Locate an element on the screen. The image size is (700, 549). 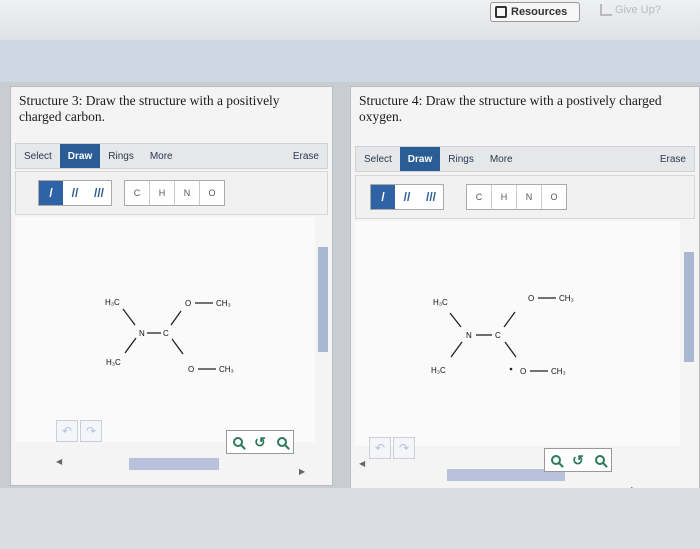
scroll-right-icon: ▶ is located at coordinates (302, 471).